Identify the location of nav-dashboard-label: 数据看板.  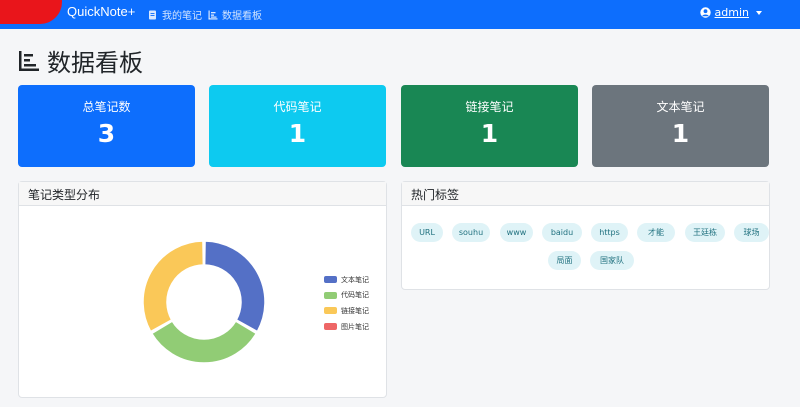
(242, 16).